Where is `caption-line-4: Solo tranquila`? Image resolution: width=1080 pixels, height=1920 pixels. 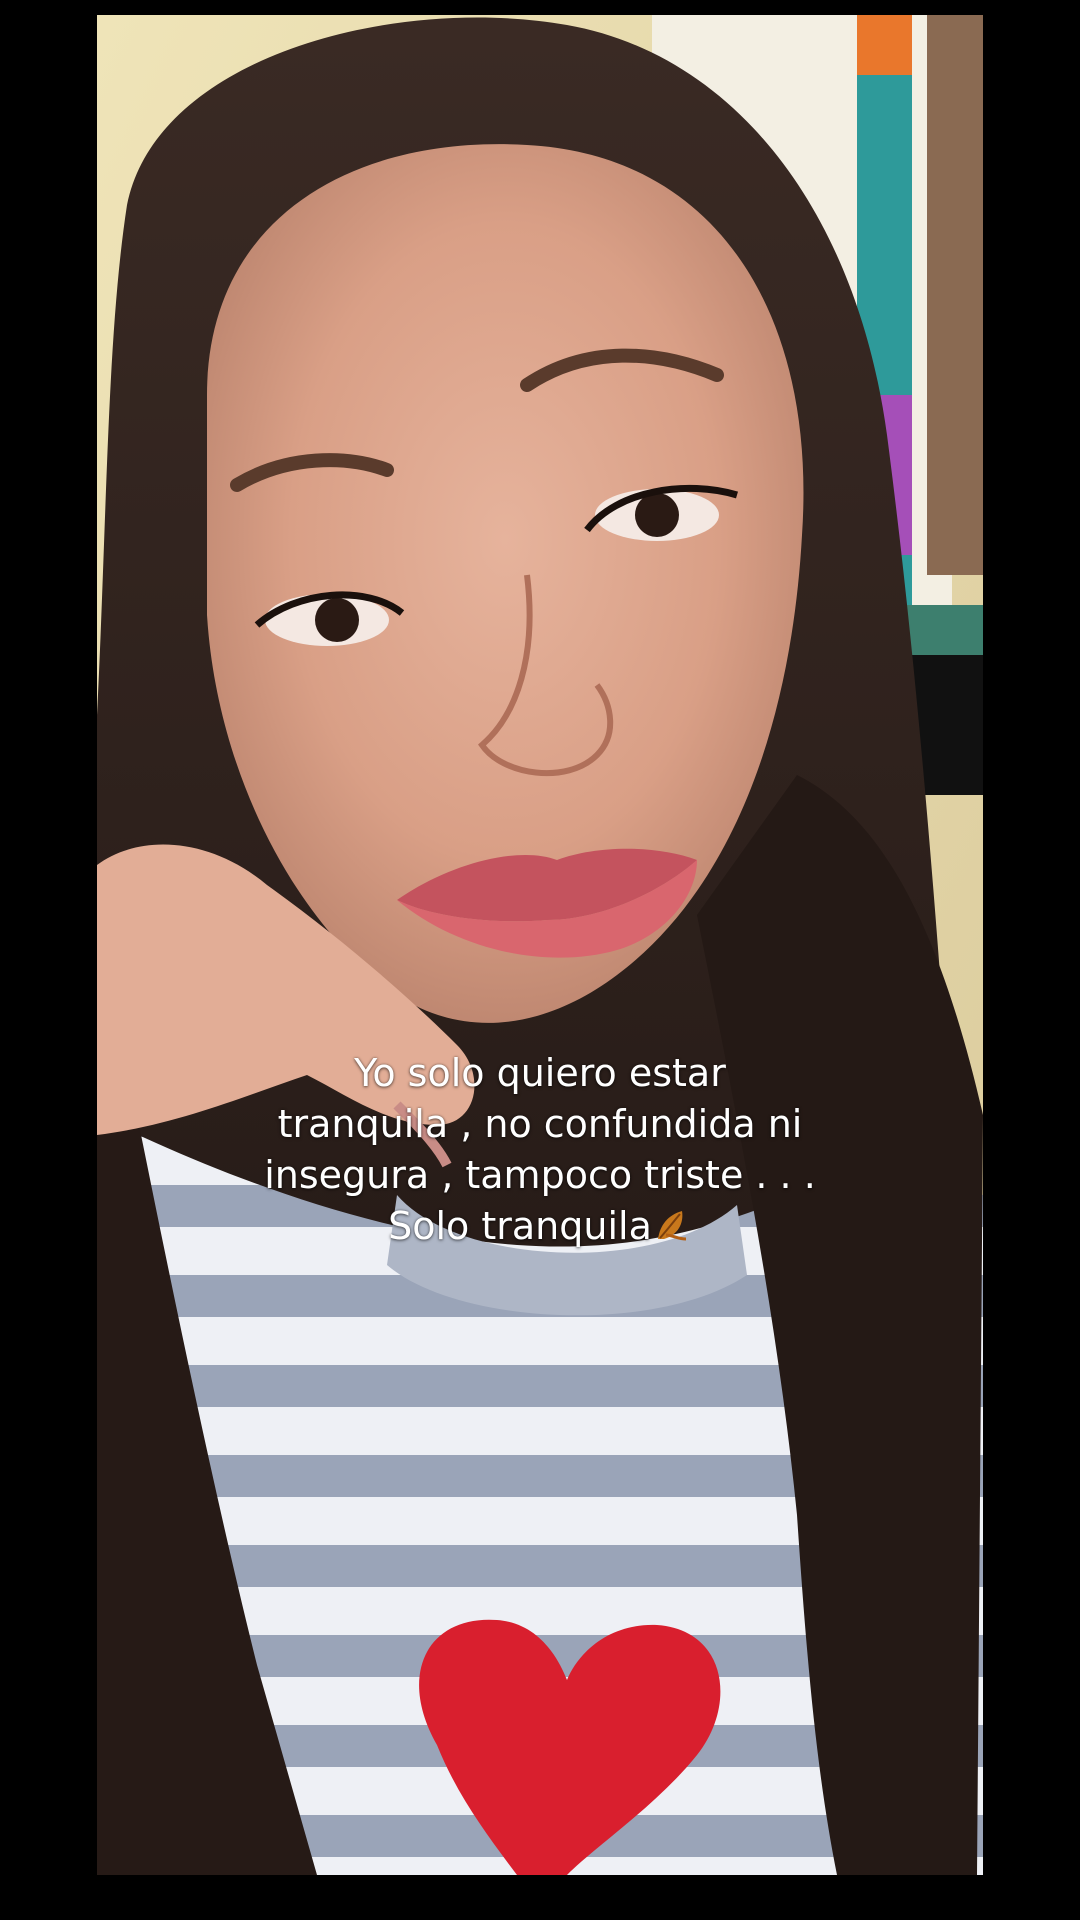 caption-line-4: Solo tranquila is located at coordinates (520, 1226).